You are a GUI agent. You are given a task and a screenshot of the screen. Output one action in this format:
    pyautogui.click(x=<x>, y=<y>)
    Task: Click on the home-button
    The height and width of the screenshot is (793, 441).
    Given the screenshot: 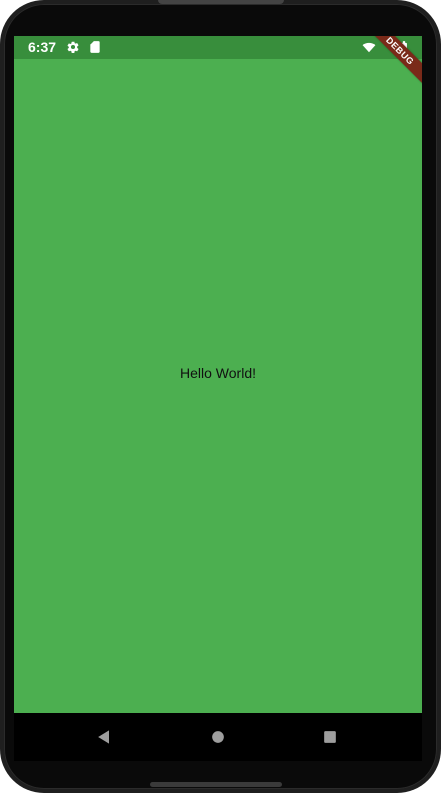 What is the action you would take?
    pyautogui.click(x=218, y=737)
    